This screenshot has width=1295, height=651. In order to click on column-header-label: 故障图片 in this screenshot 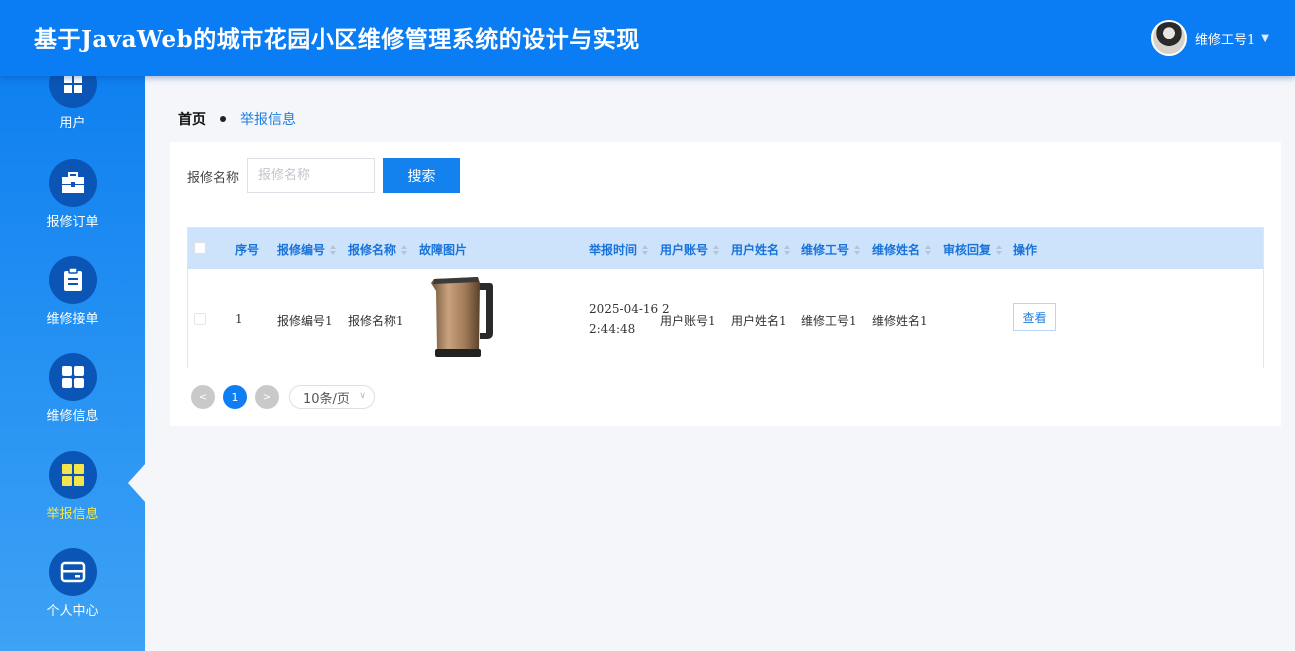, I will do `click(443, 250)`.